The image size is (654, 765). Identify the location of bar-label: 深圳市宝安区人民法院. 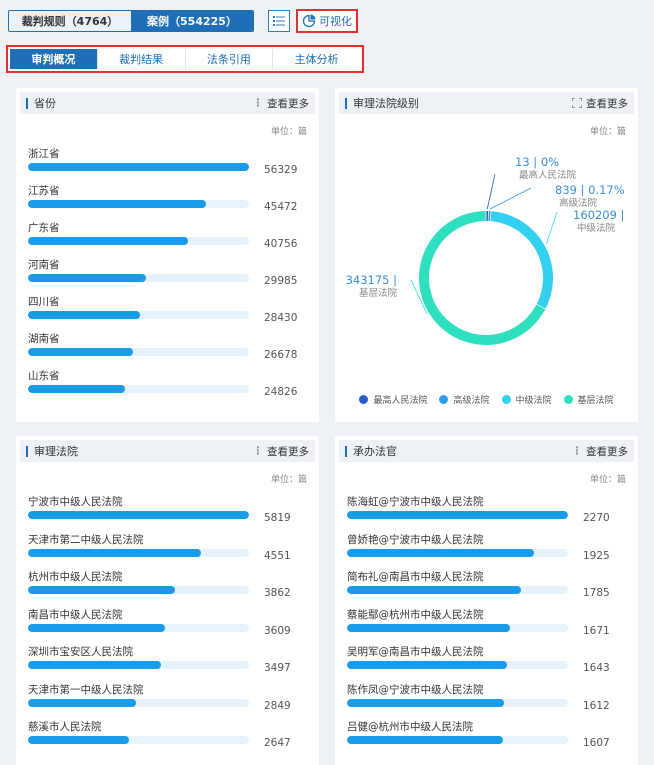
(80, 652).